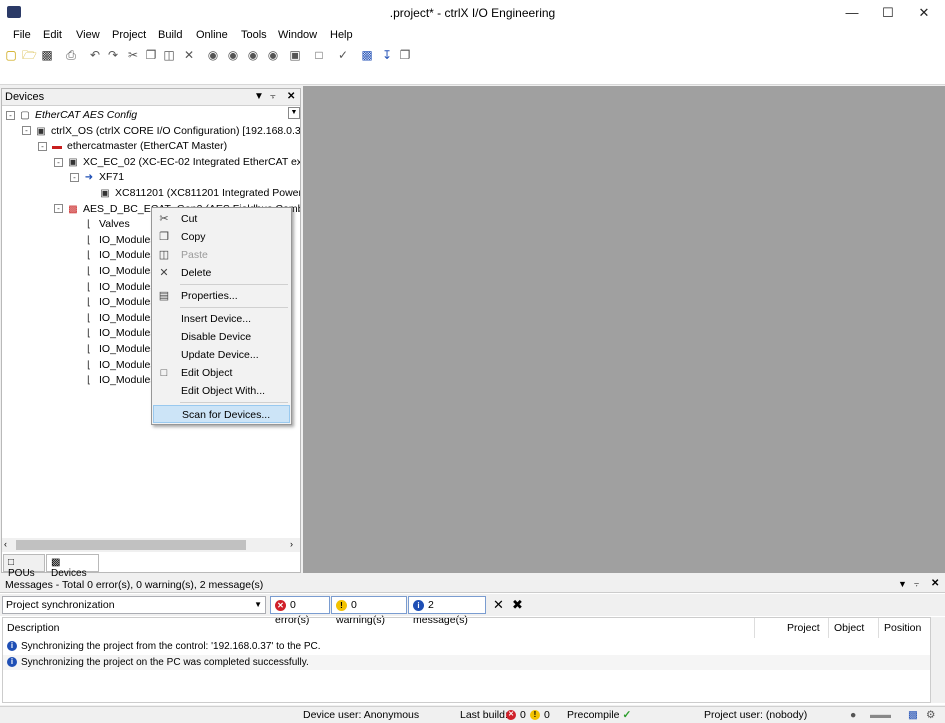 The image size is (945, 723). What do you see at coordinates (806, 628) in the screenshot?
I see `column-project: Project` at bounding box center [806, 628].